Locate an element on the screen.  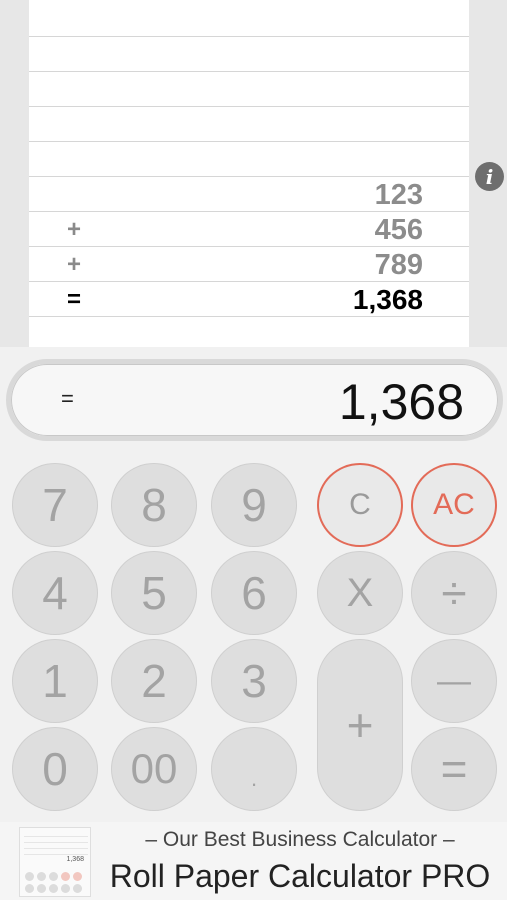
result-display: = 1,368 is located at coordinates (254, 400).